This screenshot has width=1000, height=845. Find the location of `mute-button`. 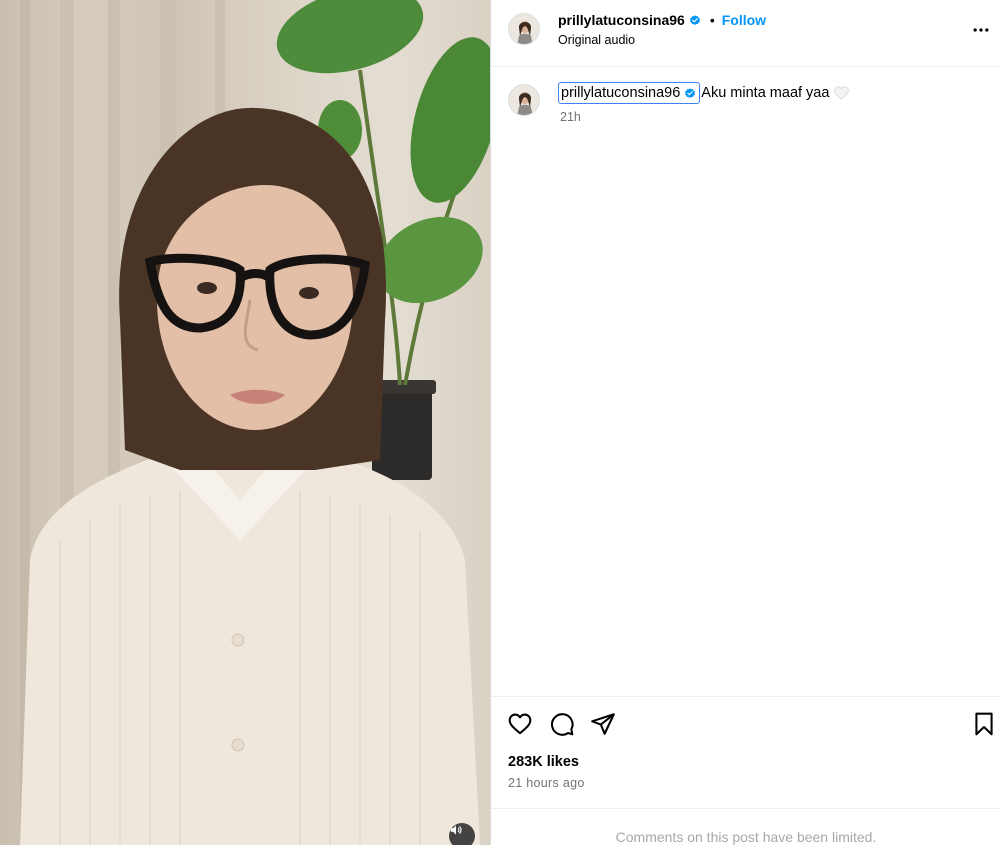

mute-button is located at coordinates (462, 834).